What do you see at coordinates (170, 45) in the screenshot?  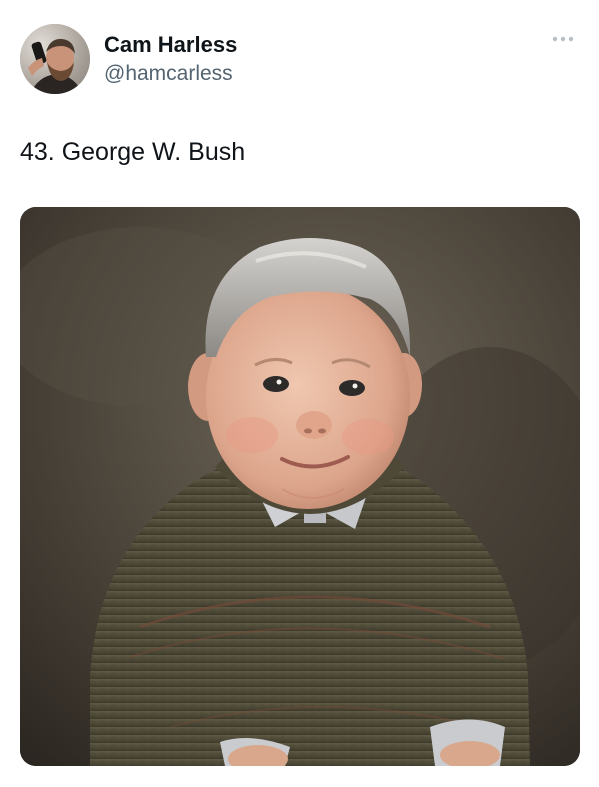 I see `author-display-name: Cam Harless` at bounding box center [170, 45].